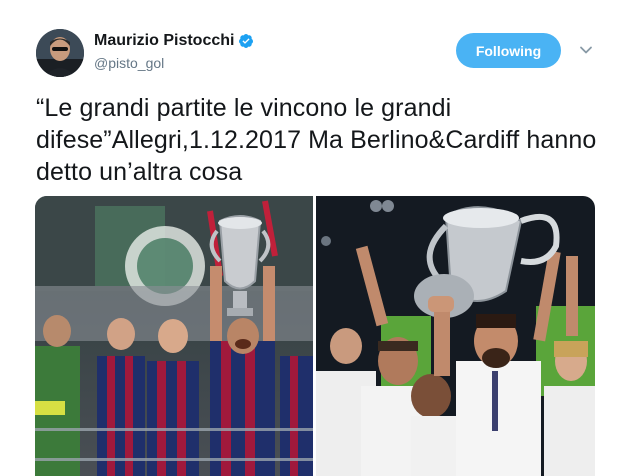 The width and height of the screenshot is (631, 476). What do you see at coordinates (174, 63) in the screenshot?
I see `user-handle: @pisto_gol` at bounding box center [174, 63].